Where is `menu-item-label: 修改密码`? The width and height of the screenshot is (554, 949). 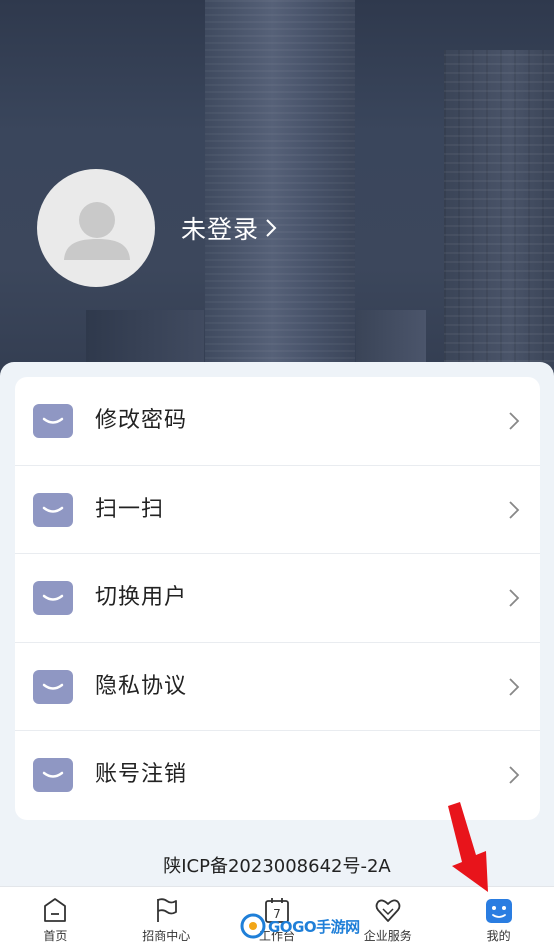
menu-item-label: 修改密码 is located at coordinates (141, 420).